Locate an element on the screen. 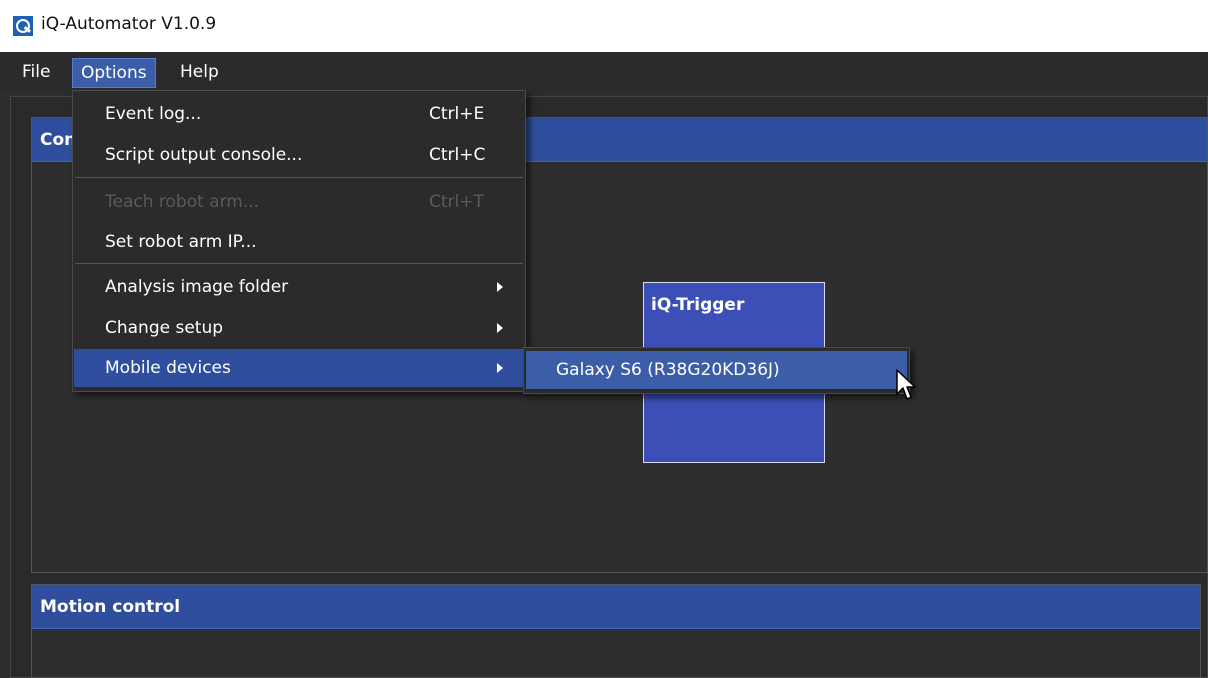  motion-control-header: Motion control is located at coordinates (616, 607).